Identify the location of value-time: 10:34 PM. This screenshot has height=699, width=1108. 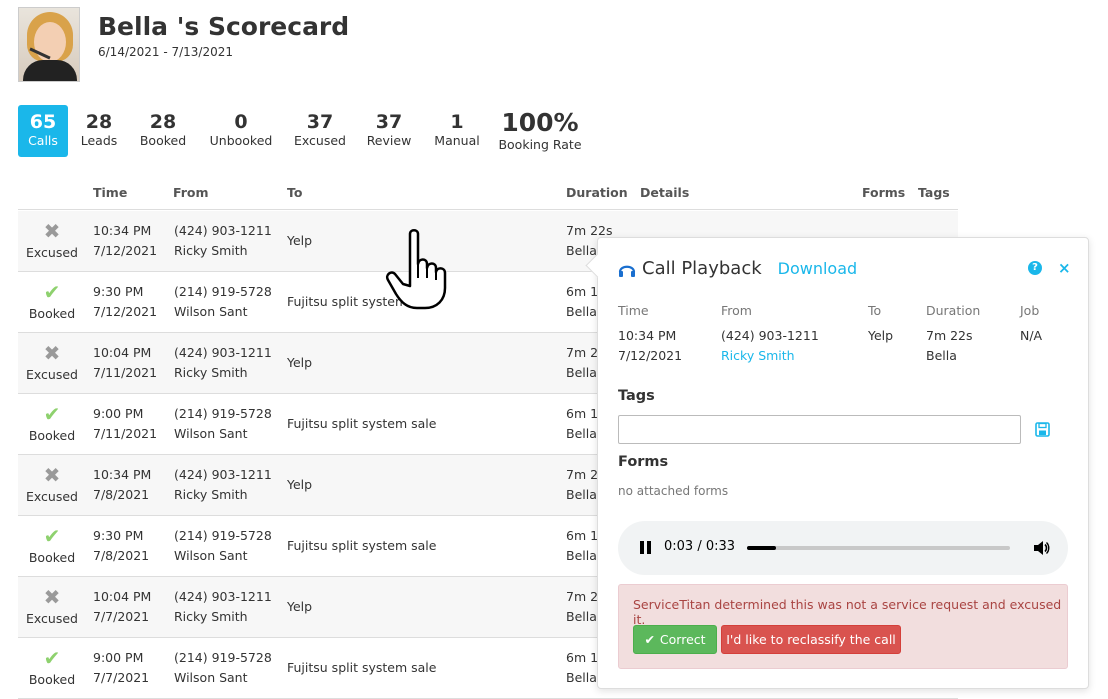
(647, 335).